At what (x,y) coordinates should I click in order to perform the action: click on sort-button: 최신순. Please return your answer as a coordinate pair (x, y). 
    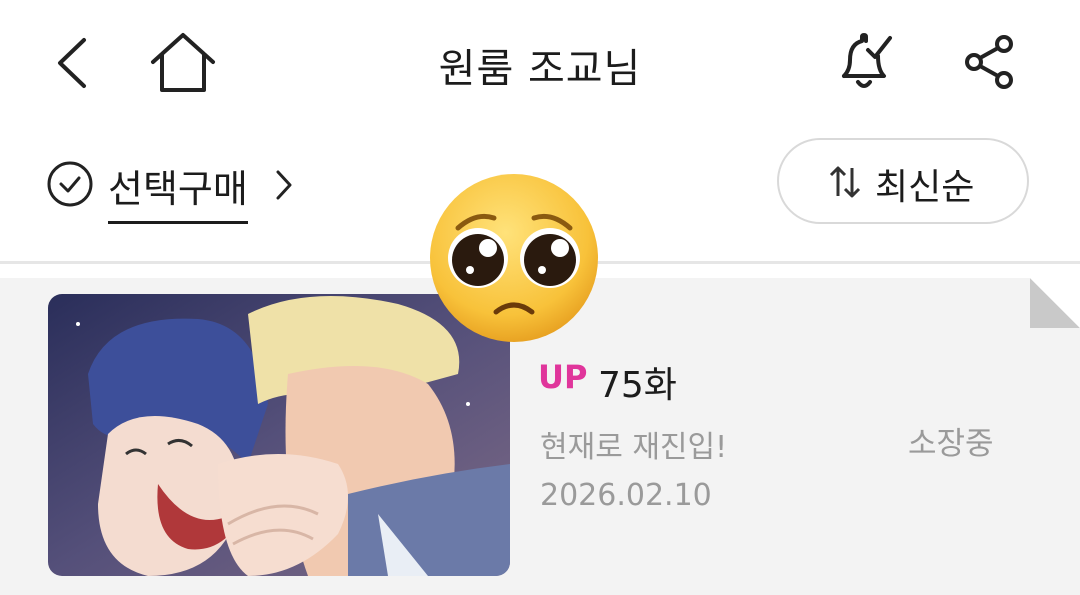
    Looking at the image, I should click on (903, 181).